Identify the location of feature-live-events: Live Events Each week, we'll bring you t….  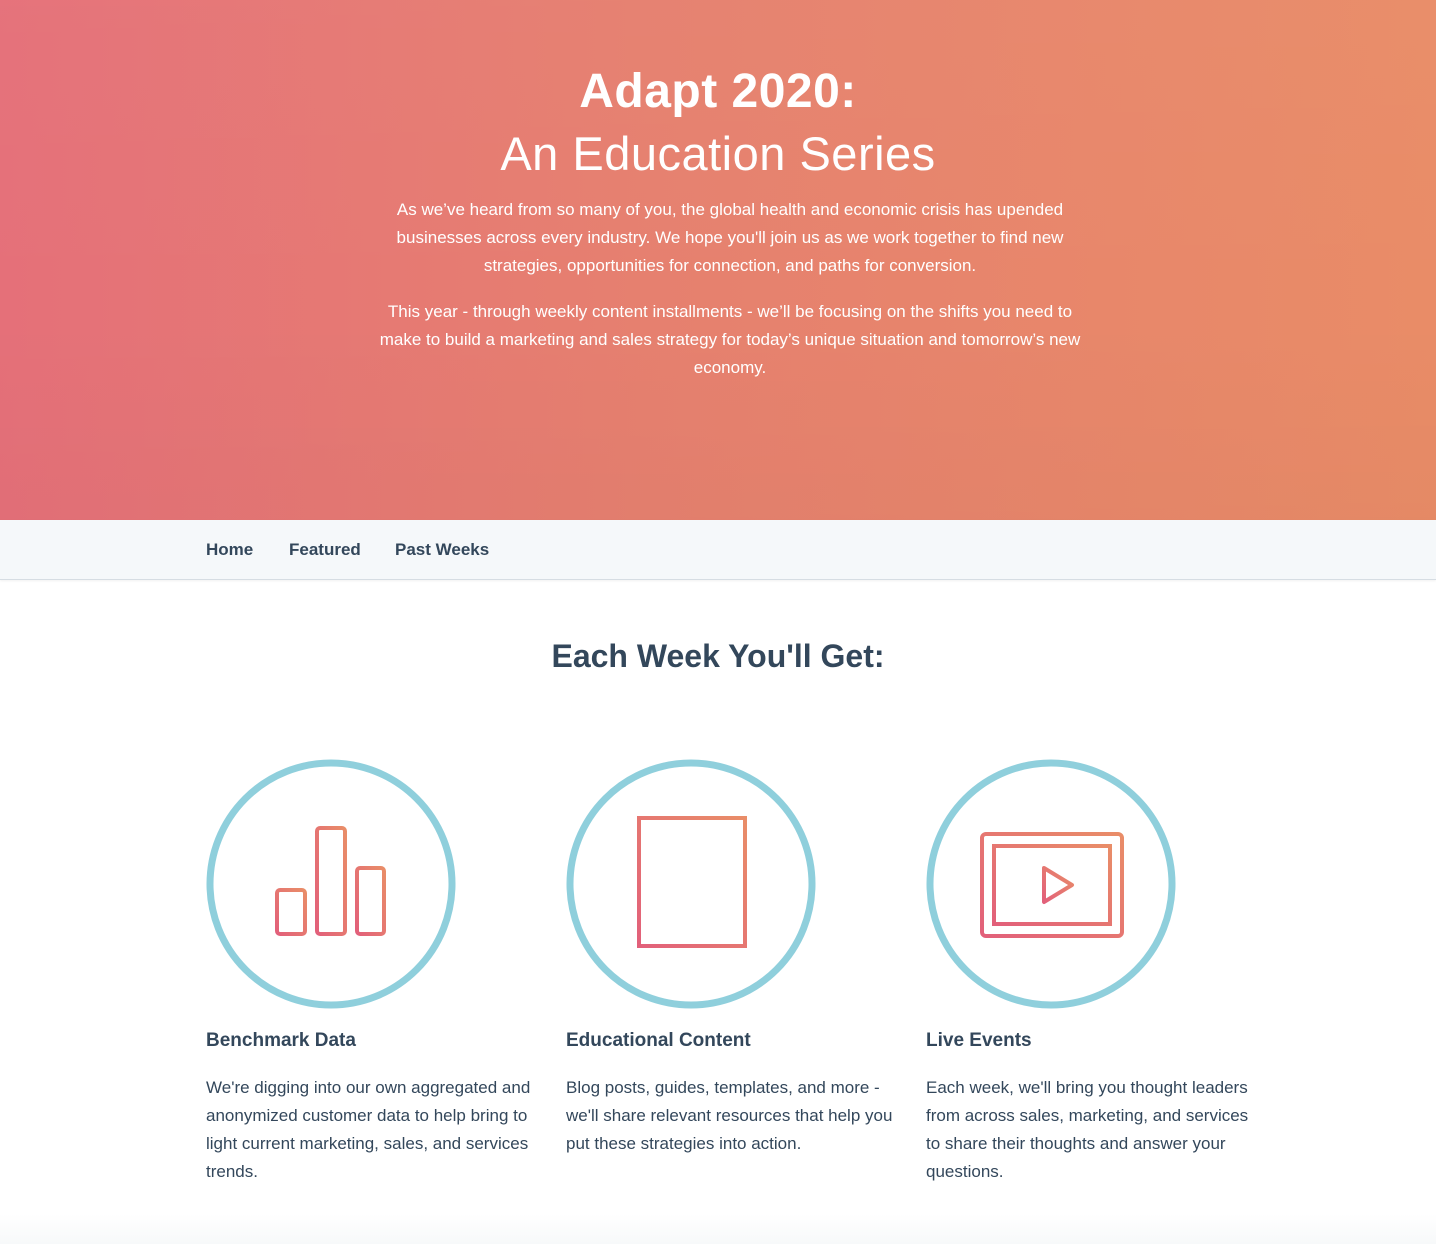
(1096, 969).